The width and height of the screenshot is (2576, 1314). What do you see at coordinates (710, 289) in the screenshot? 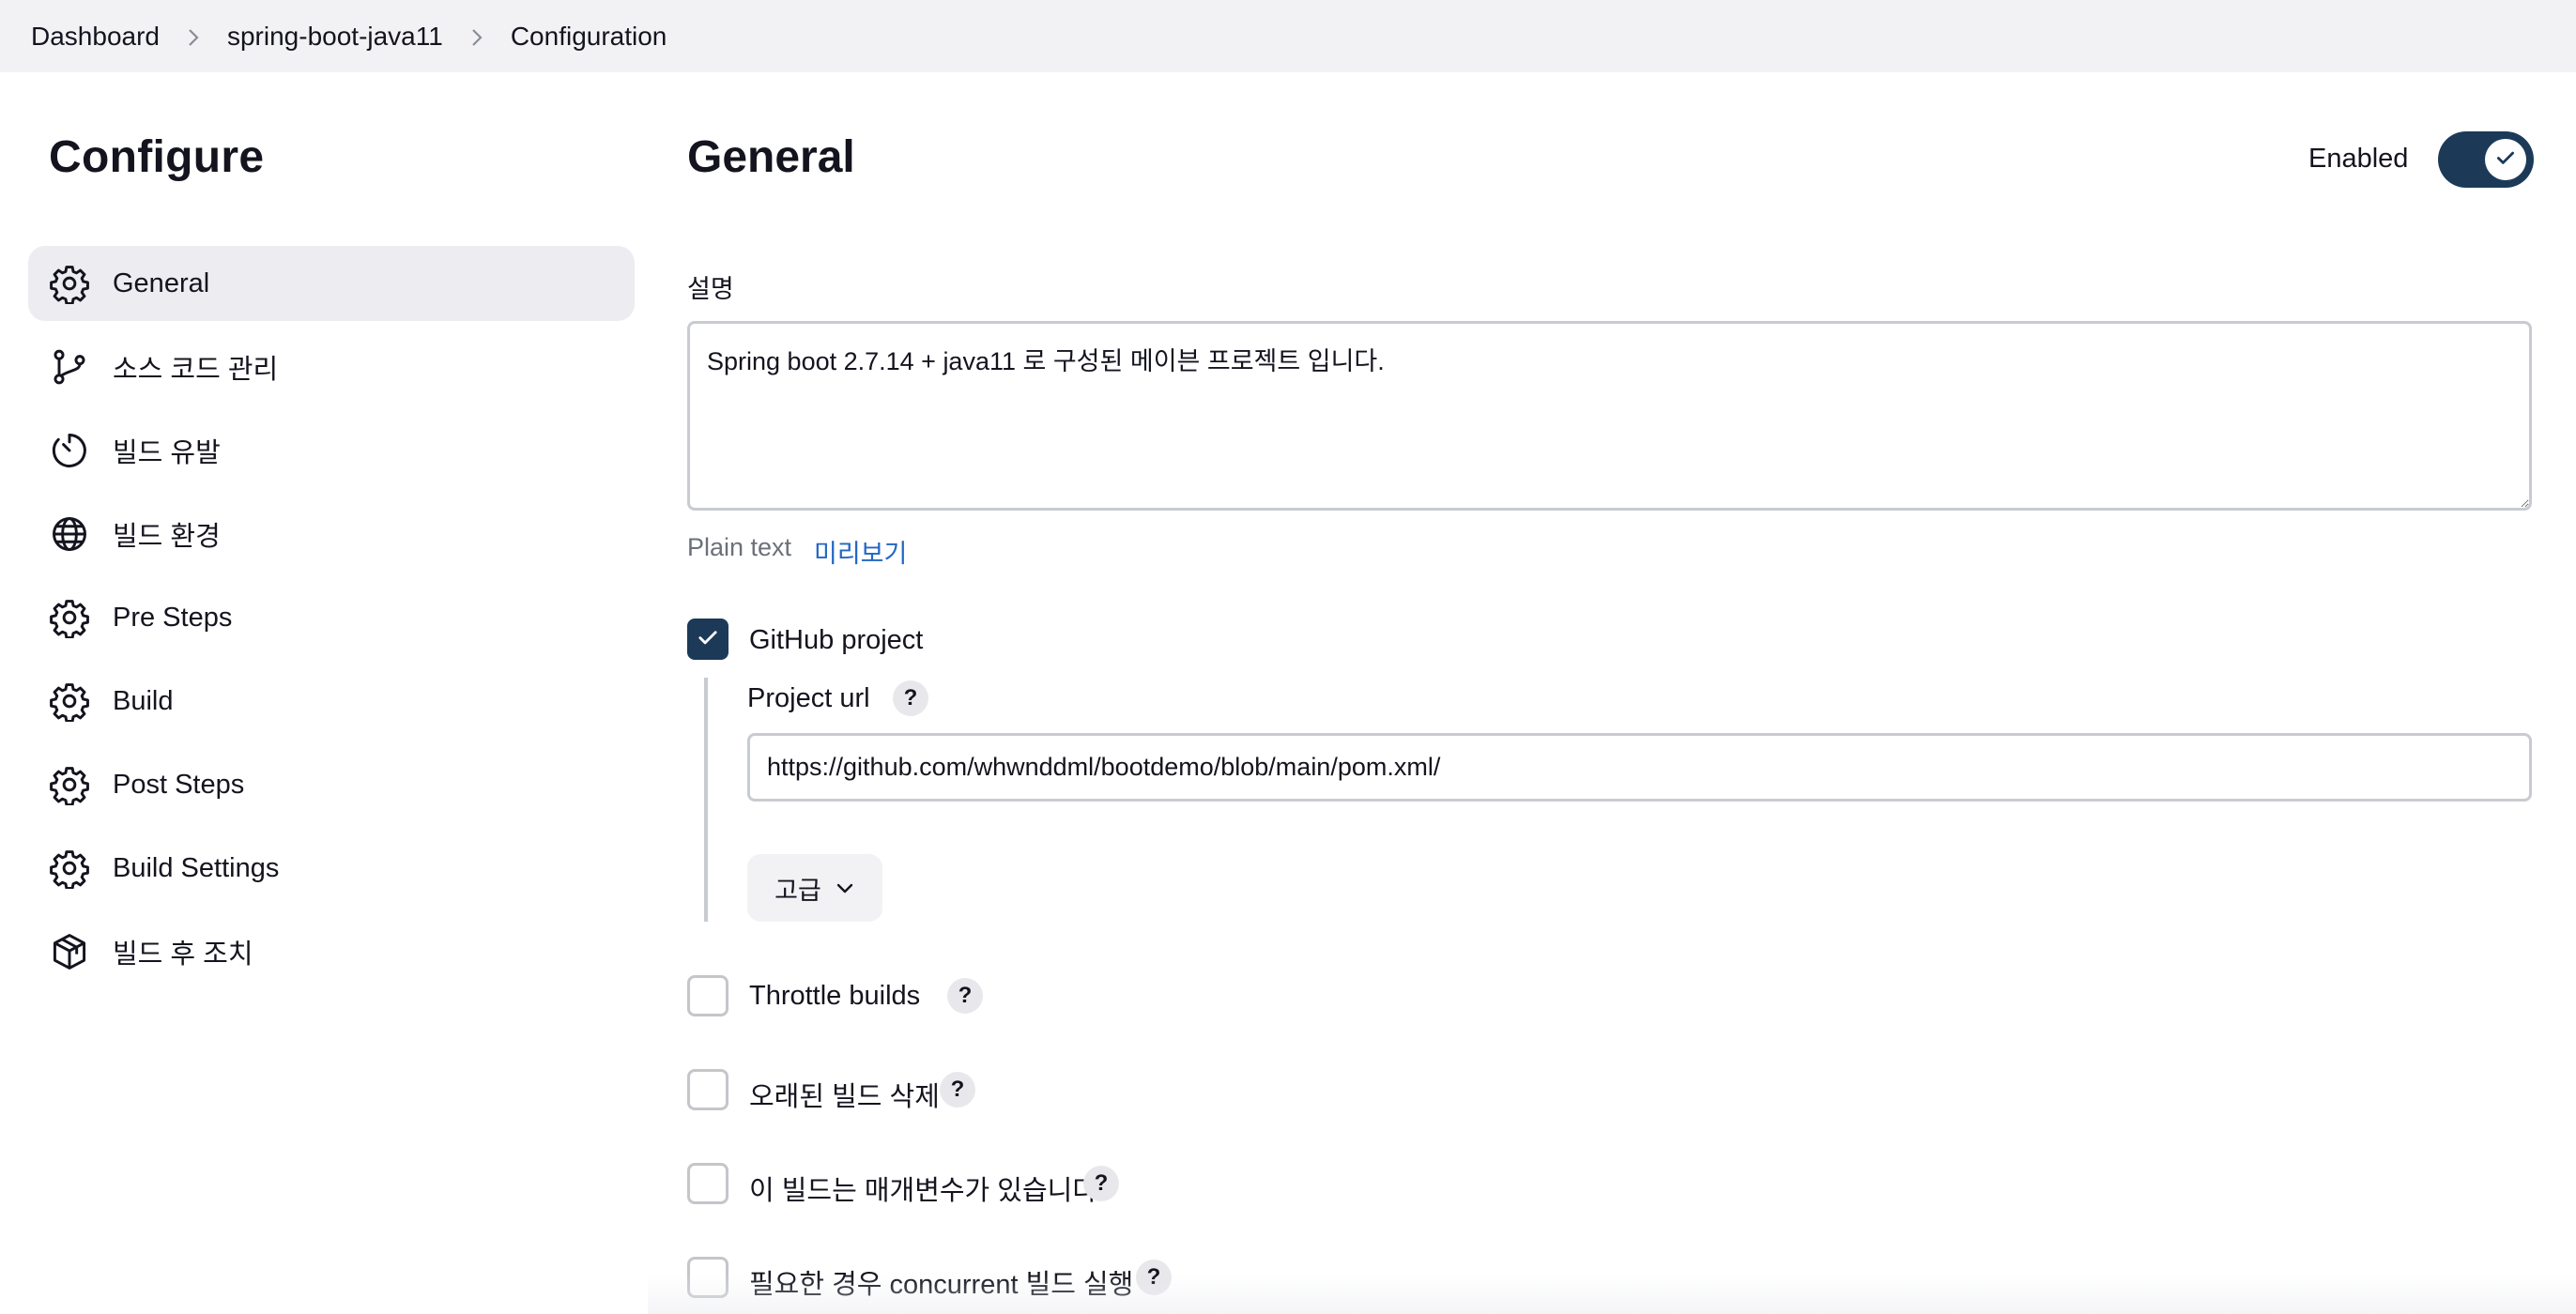
I see `description-label: 설명` at bounding box center [710, 289].